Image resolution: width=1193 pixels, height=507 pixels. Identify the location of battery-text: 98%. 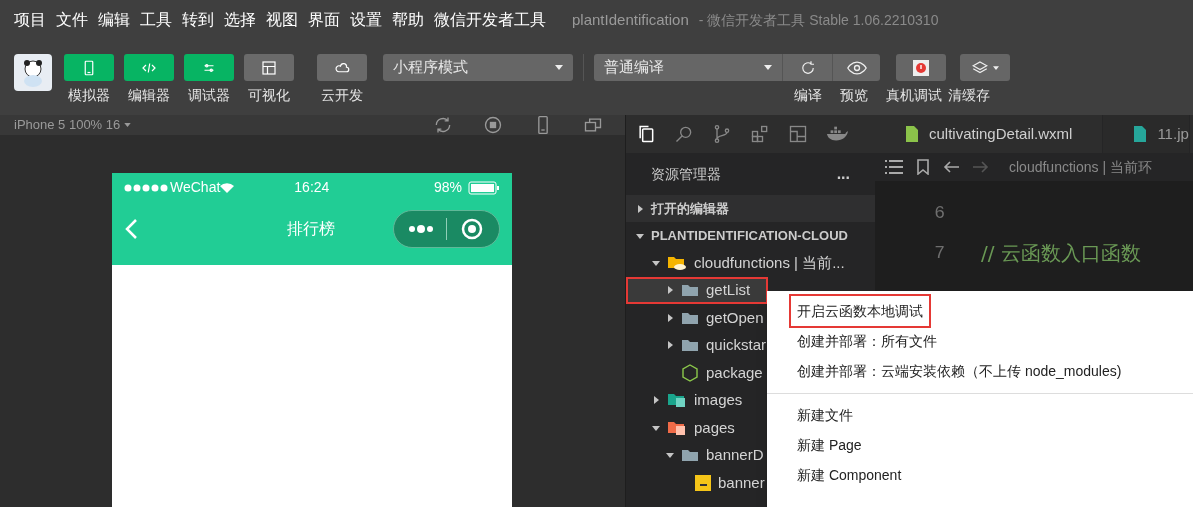
(447, 187).